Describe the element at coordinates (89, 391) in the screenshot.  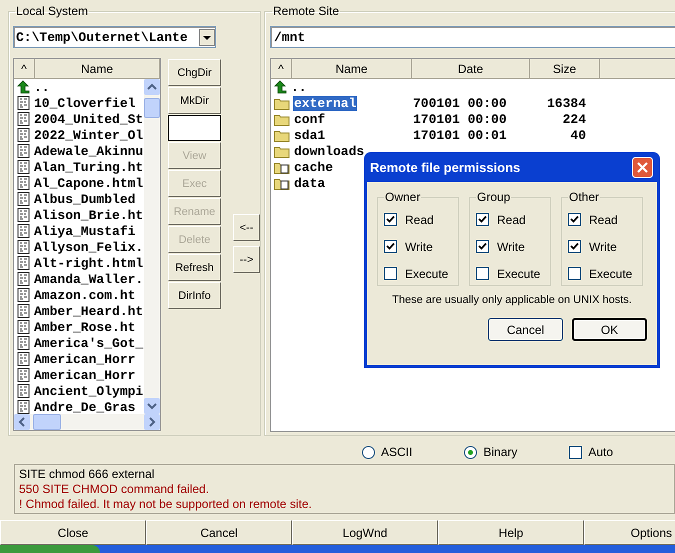
I see `file-name: Ancient_Olympi` at that location.